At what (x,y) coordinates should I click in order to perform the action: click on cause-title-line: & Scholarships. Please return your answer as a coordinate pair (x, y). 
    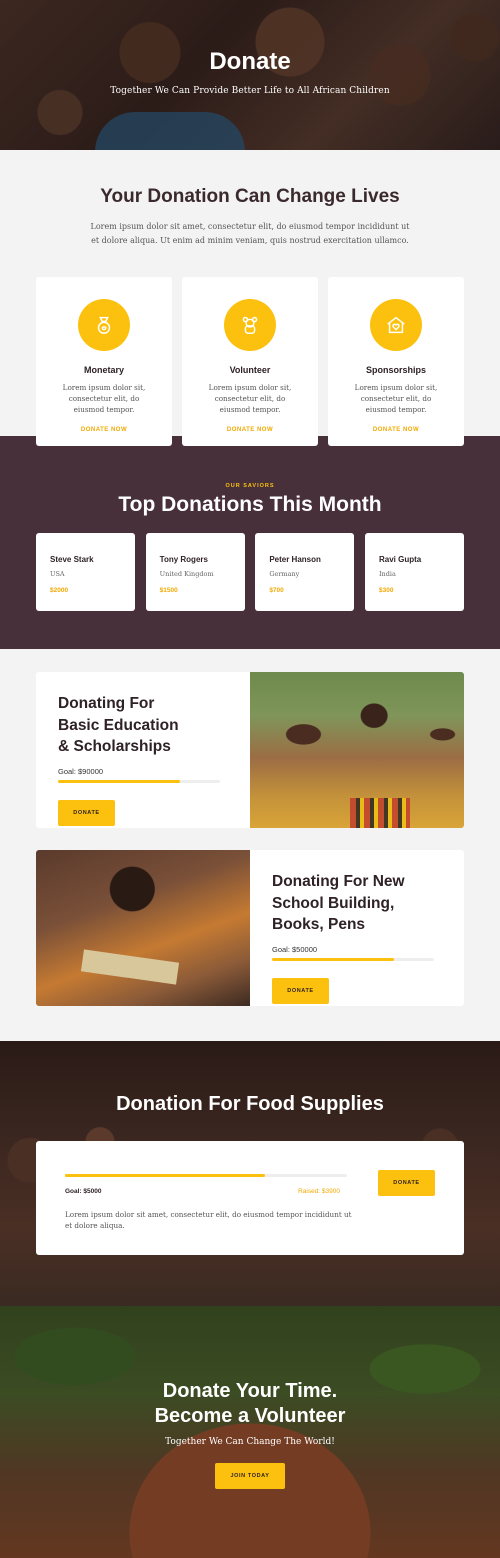
    Looking at the image, I should click on (114, 746).